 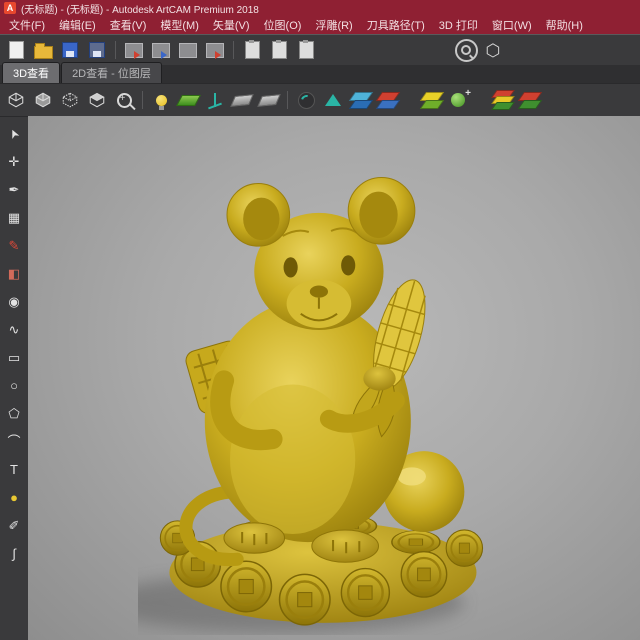 I want to click on rotate-orbit-icon, so click(x=306, y=100).